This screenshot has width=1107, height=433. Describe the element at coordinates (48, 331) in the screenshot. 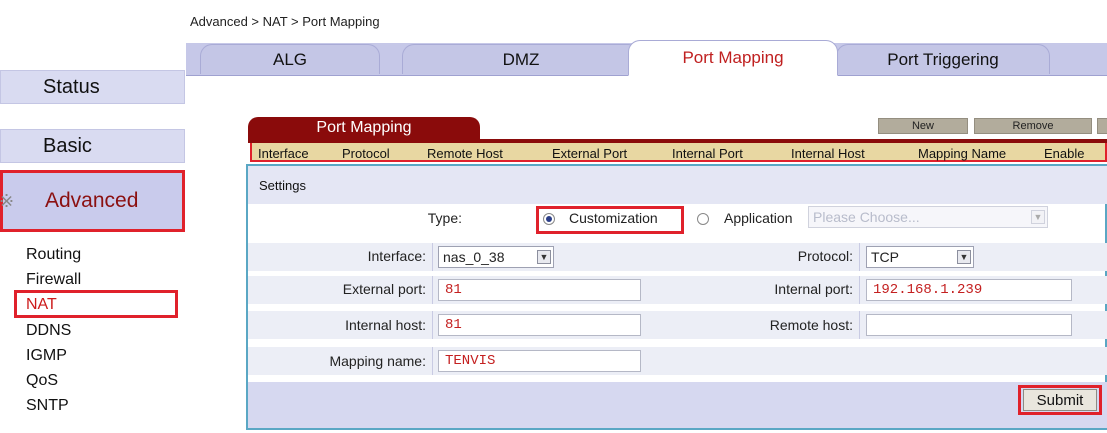

I see `sidebar-link-ddns: DDNS` at that location.